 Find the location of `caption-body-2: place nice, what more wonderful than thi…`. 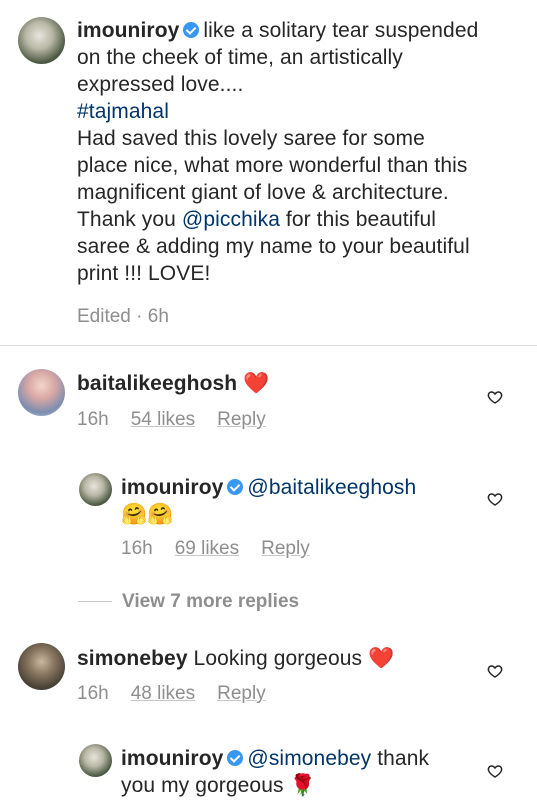

caption-body-2: place nice, what more wonderful than thi… is located at coordinates (272, 165).